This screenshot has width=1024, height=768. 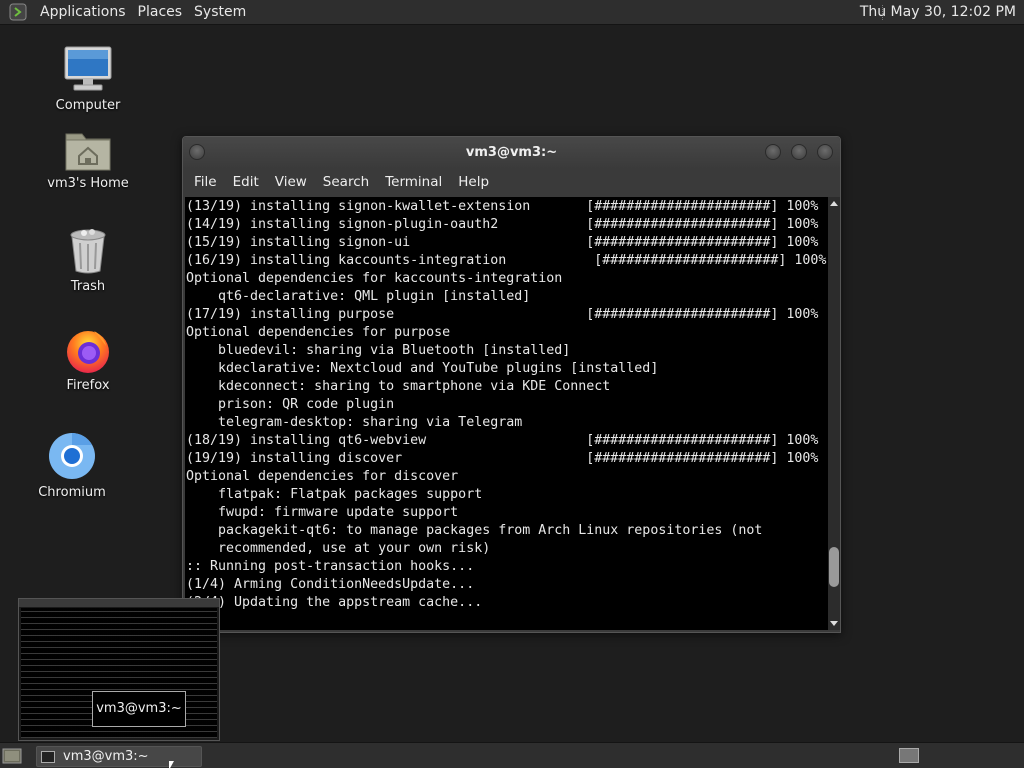 I want to click on taskbar-item-terminal: vm3@vm3:~, so click(x=119, y=756).